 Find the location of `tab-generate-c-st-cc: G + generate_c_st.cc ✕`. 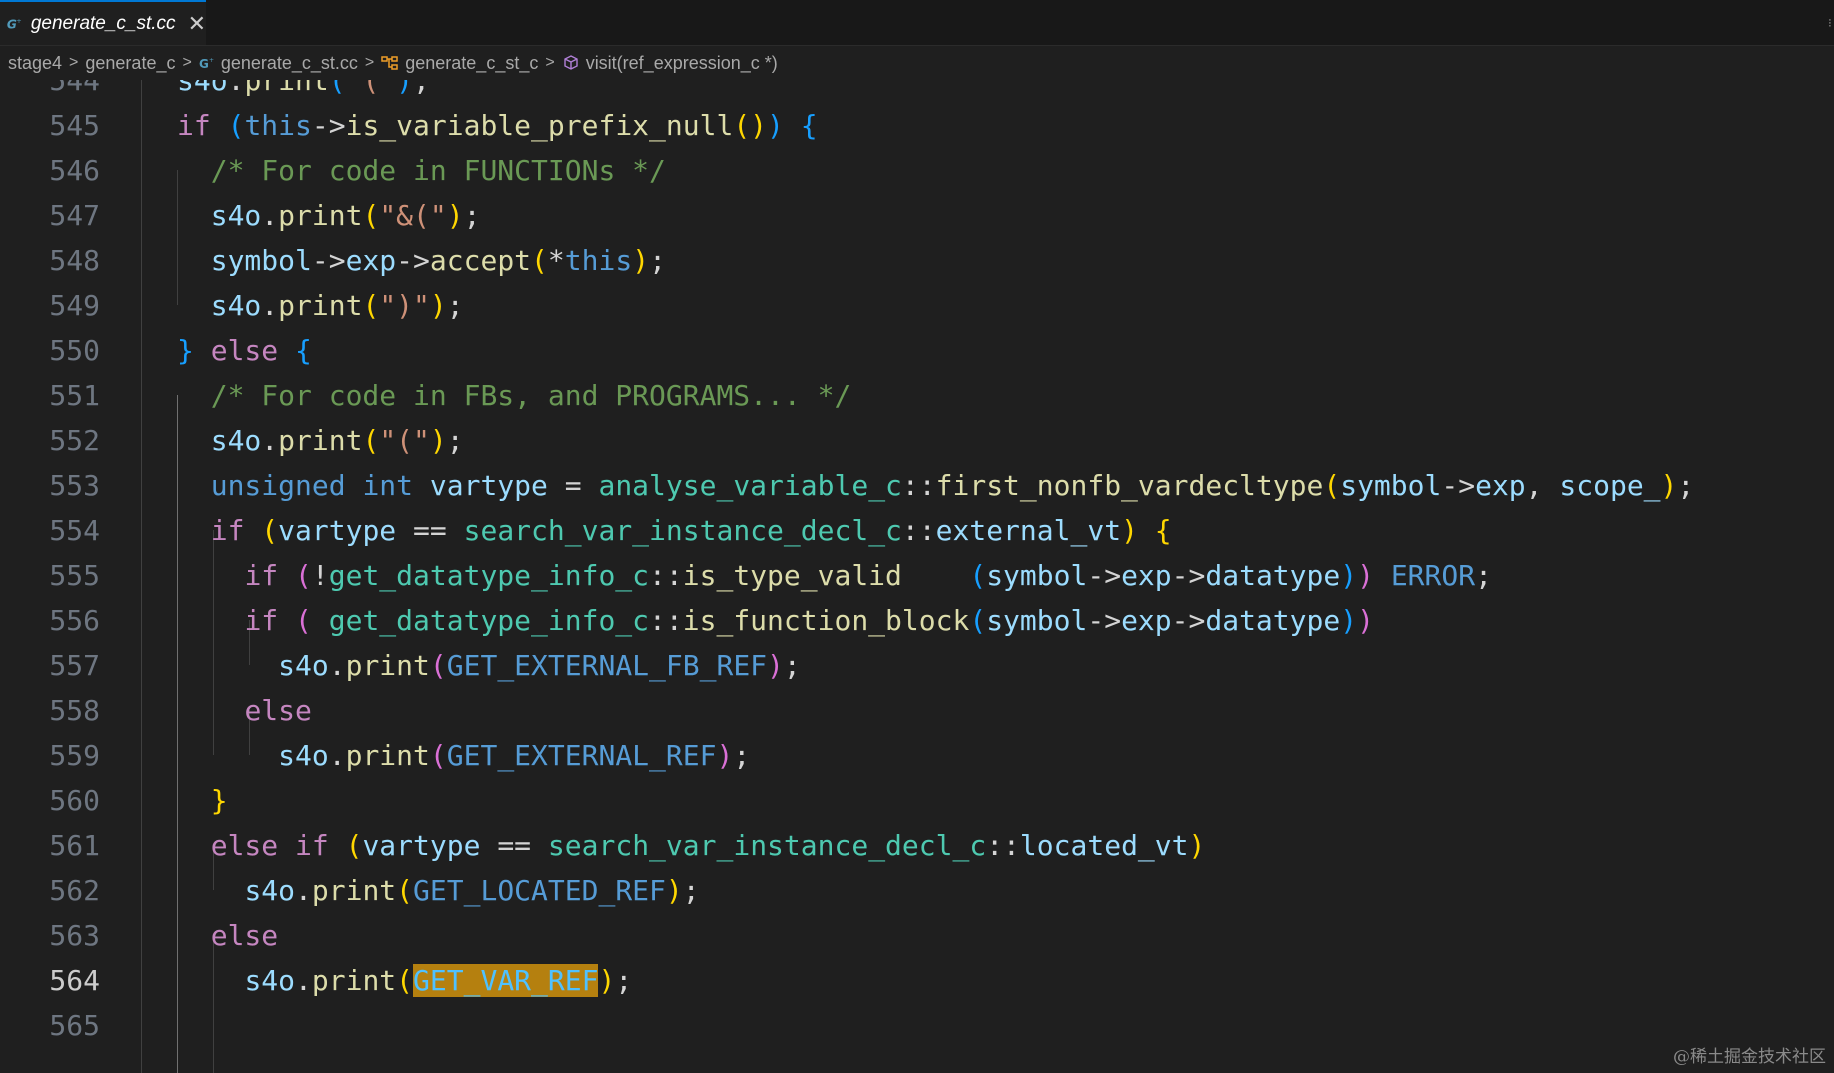

tab-generate-c-st-cc: G + generate_c_st.cc ✕ is located at coordinates (103, 22).